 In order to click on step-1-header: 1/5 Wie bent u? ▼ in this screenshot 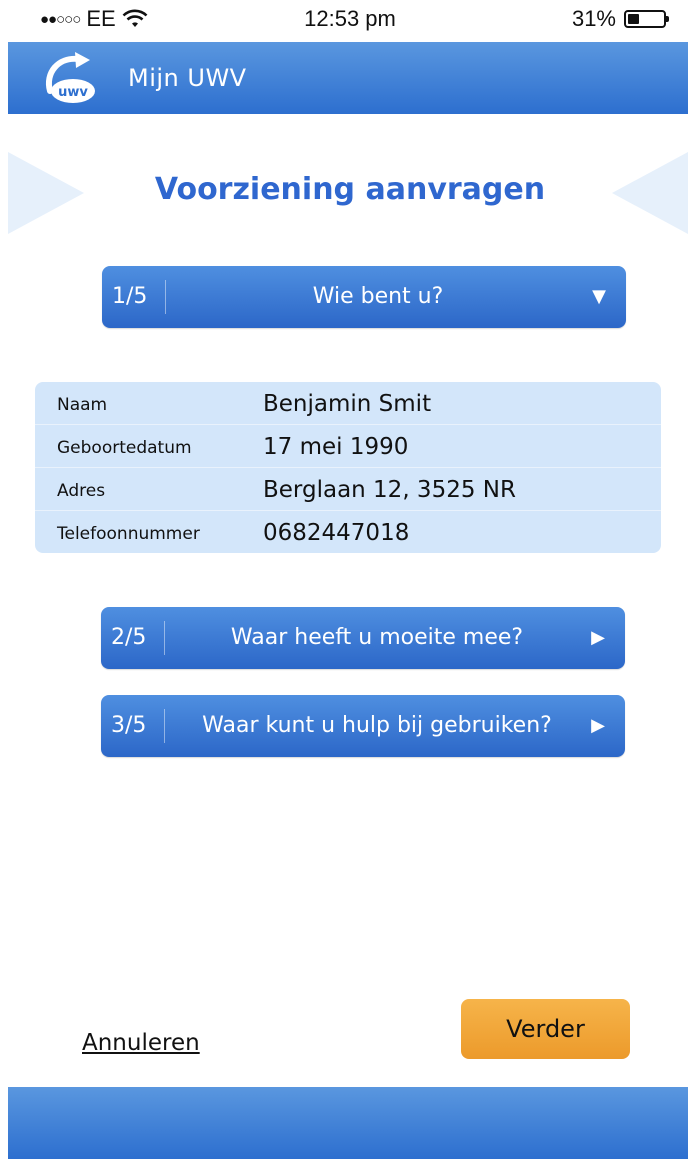, I will do `click(364, 297)`.